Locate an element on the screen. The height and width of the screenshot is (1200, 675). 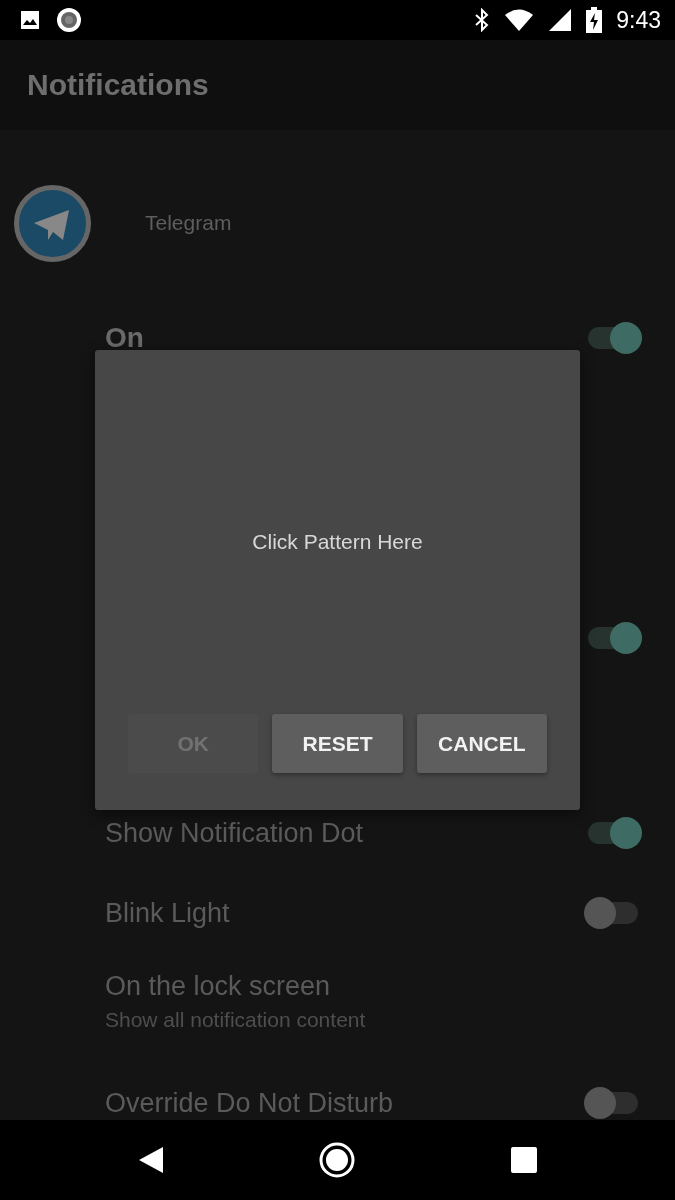
dialog-button: RESET is located at coordinates (337, 743).